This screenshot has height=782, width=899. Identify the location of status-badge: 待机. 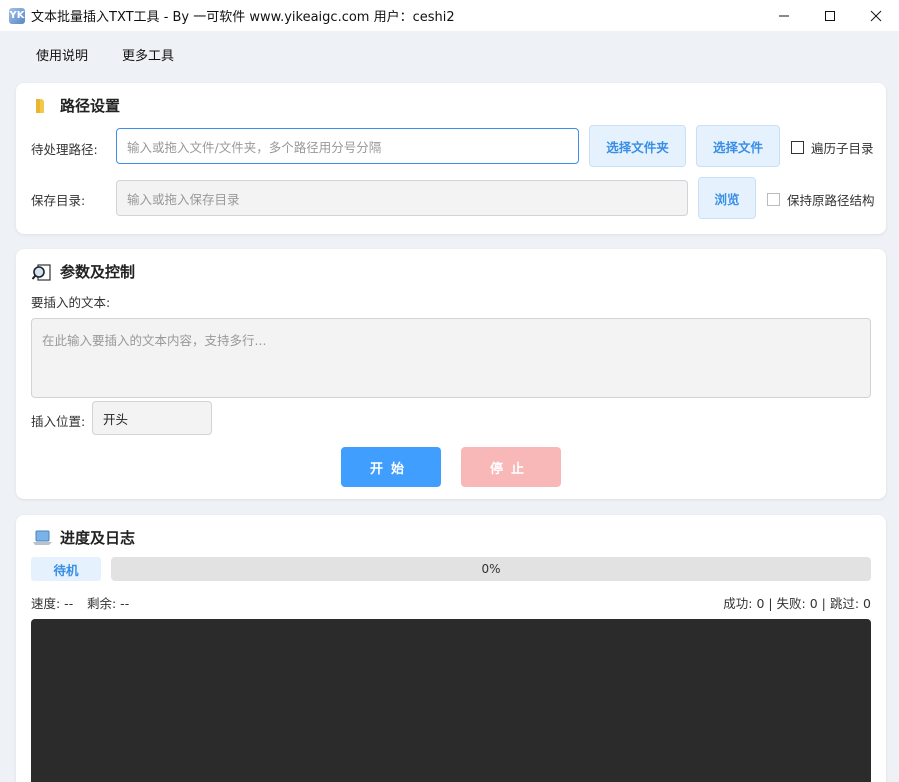
(66, 569).